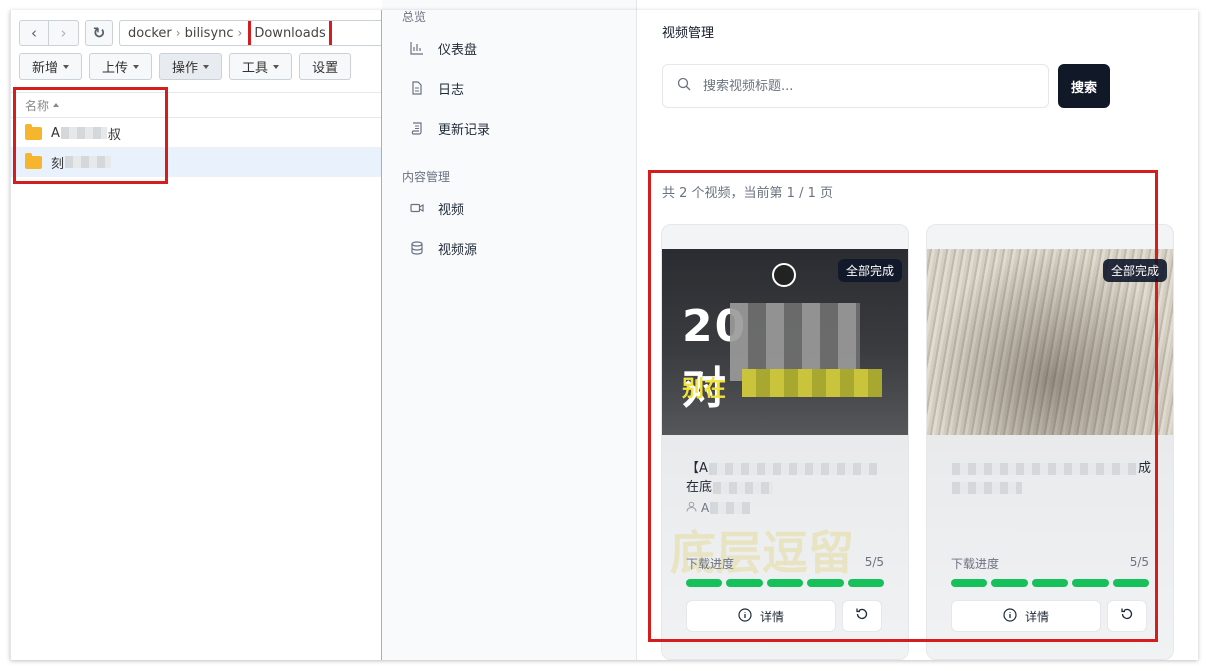 Image resolution: width=1206 pixels, height=671 pixels. What do you see at coordinates (704, 389) in the screenshot?
I see `thumbnail-subtitle-text: 别在` at bounding box center [704, 389].